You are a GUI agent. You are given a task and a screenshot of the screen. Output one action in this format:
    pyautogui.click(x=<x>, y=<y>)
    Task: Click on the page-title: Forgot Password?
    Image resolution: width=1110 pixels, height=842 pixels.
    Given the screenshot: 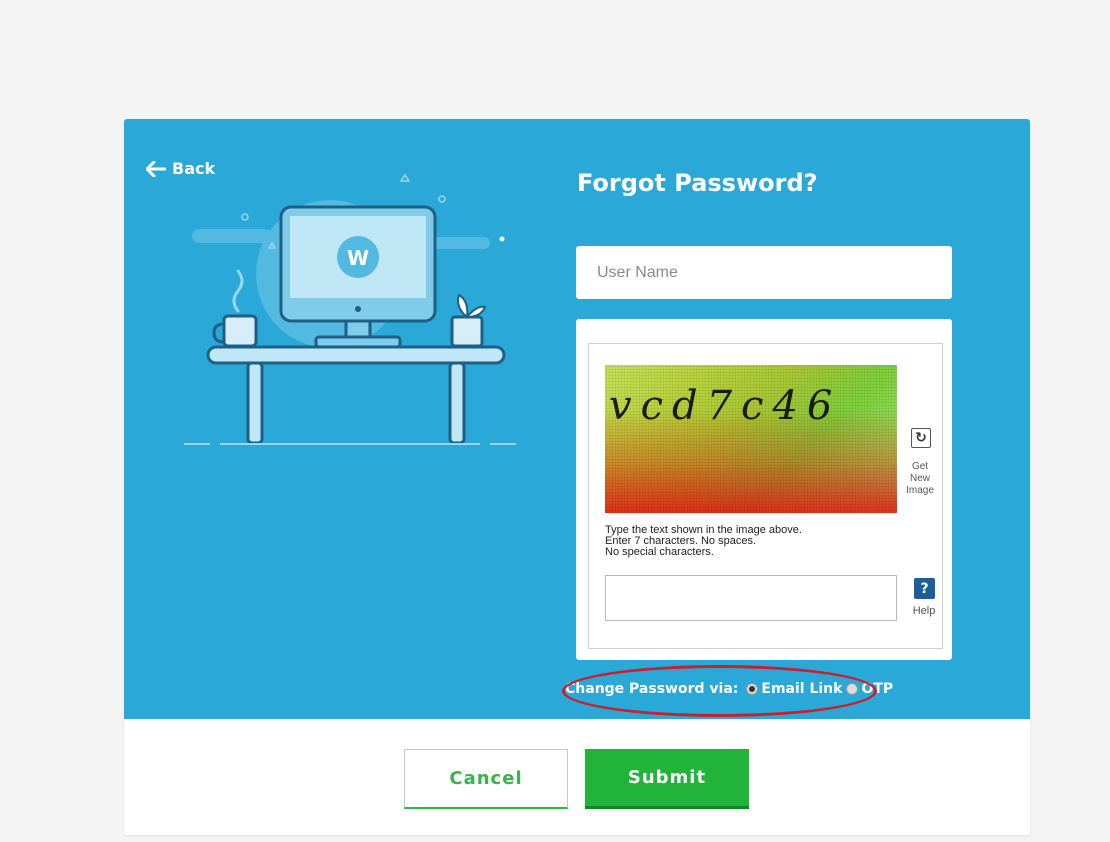 What is the action you would take?
    pyautogui.click(x=697, y=183)
    